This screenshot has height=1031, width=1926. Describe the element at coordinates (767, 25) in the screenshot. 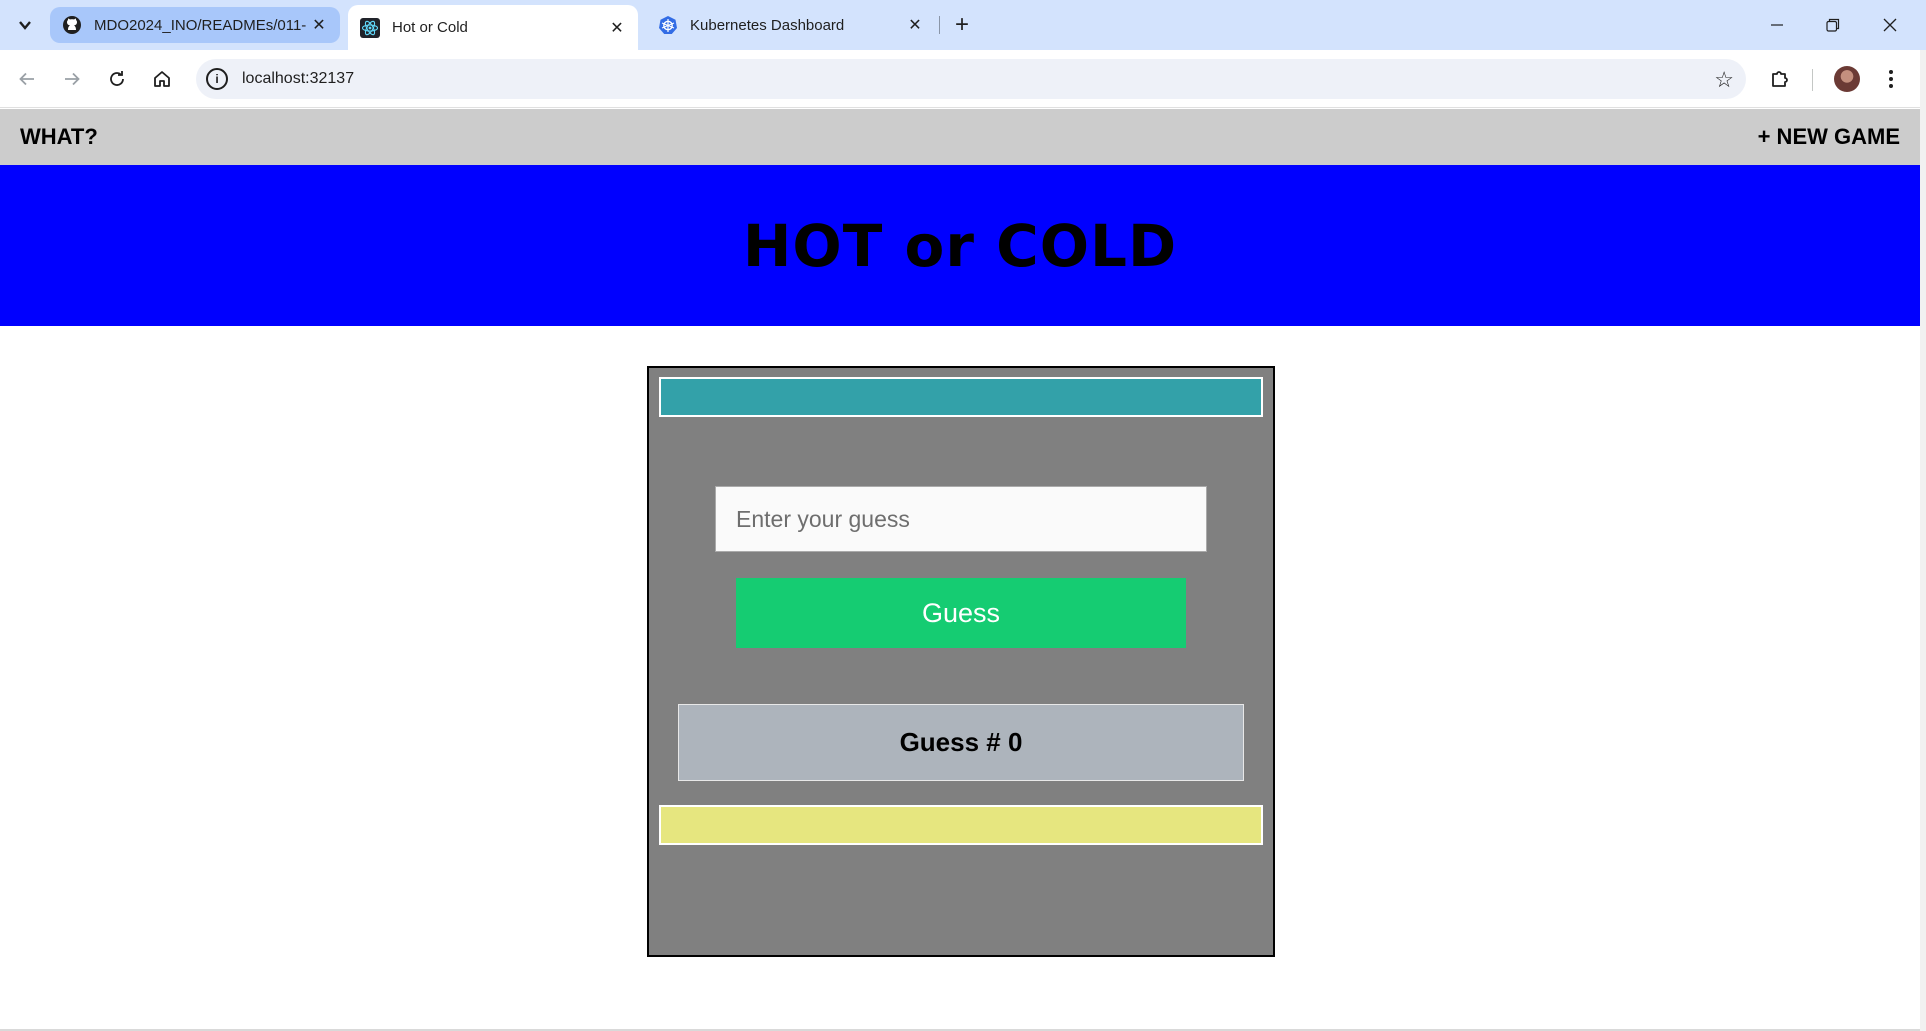

I see `tab-title: Kubernetes Dashboard` at that location.